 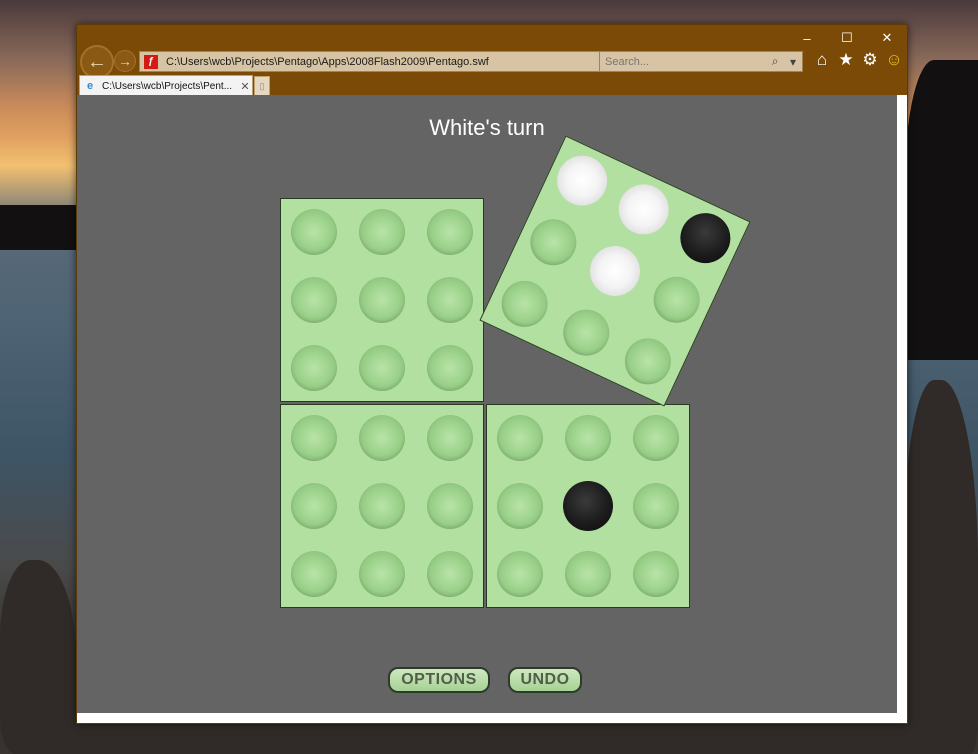 I want to click on window-edge, so click(x=902, y=409).